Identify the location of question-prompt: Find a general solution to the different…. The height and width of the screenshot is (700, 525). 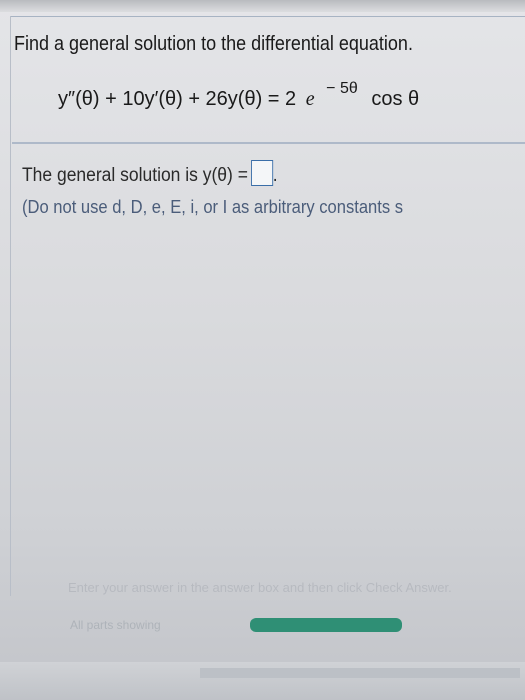
(213, 44).